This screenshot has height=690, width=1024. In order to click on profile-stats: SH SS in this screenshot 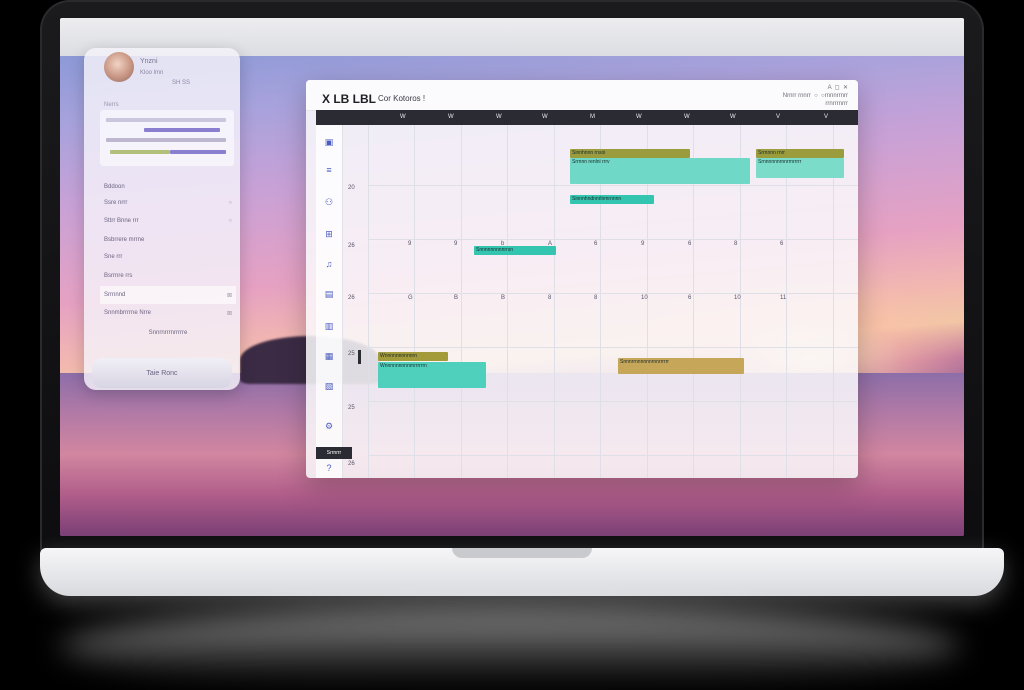, I will do `click(181, 83)`.